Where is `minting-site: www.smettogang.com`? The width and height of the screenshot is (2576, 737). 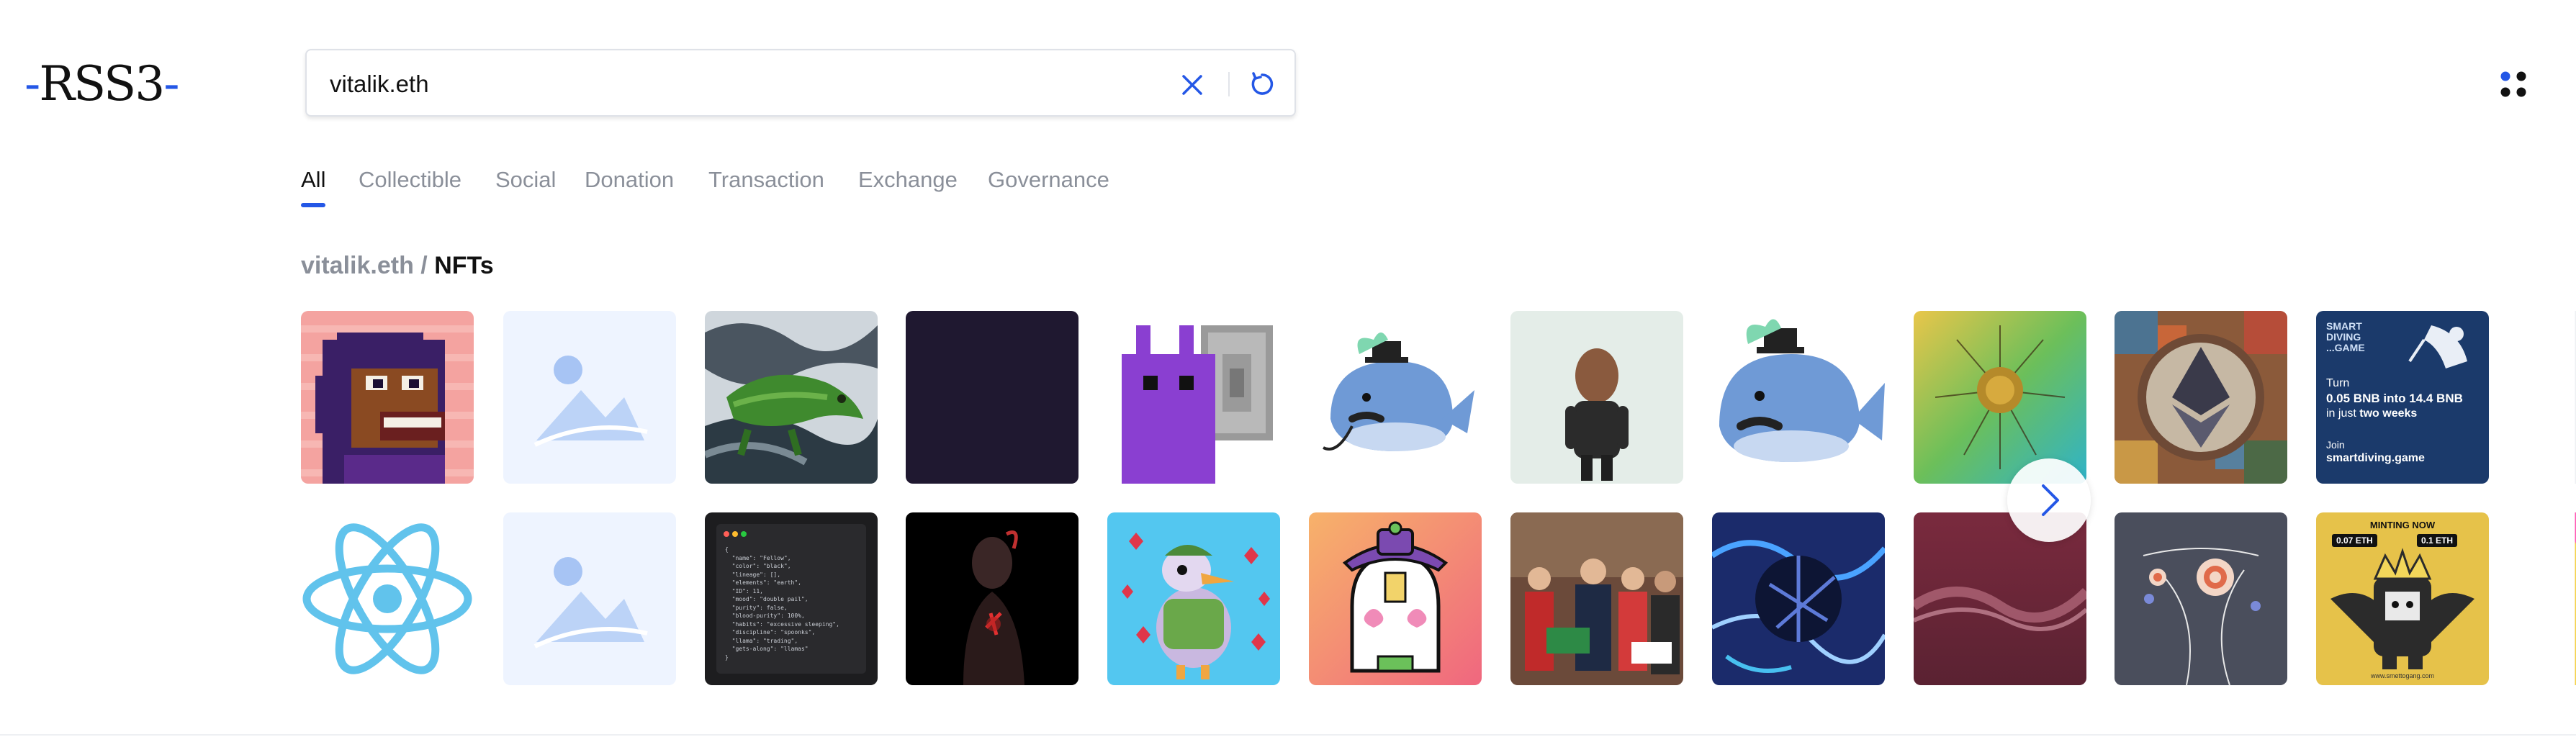
minting-site: www.smettogang.com is located at coordinates (2402, 675).